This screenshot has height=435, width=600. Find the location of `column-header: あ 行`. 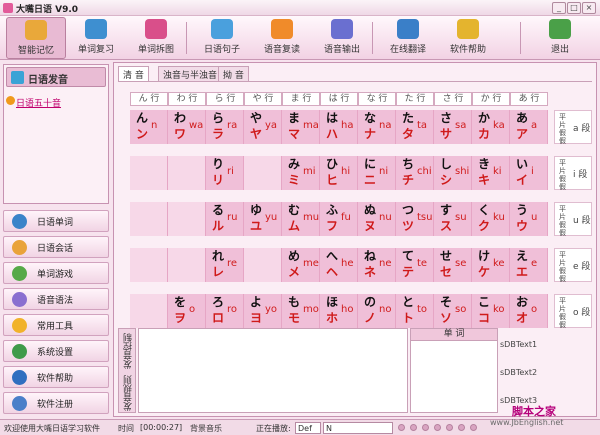

column-header: あ 行 is located at coordinates (529, 99).